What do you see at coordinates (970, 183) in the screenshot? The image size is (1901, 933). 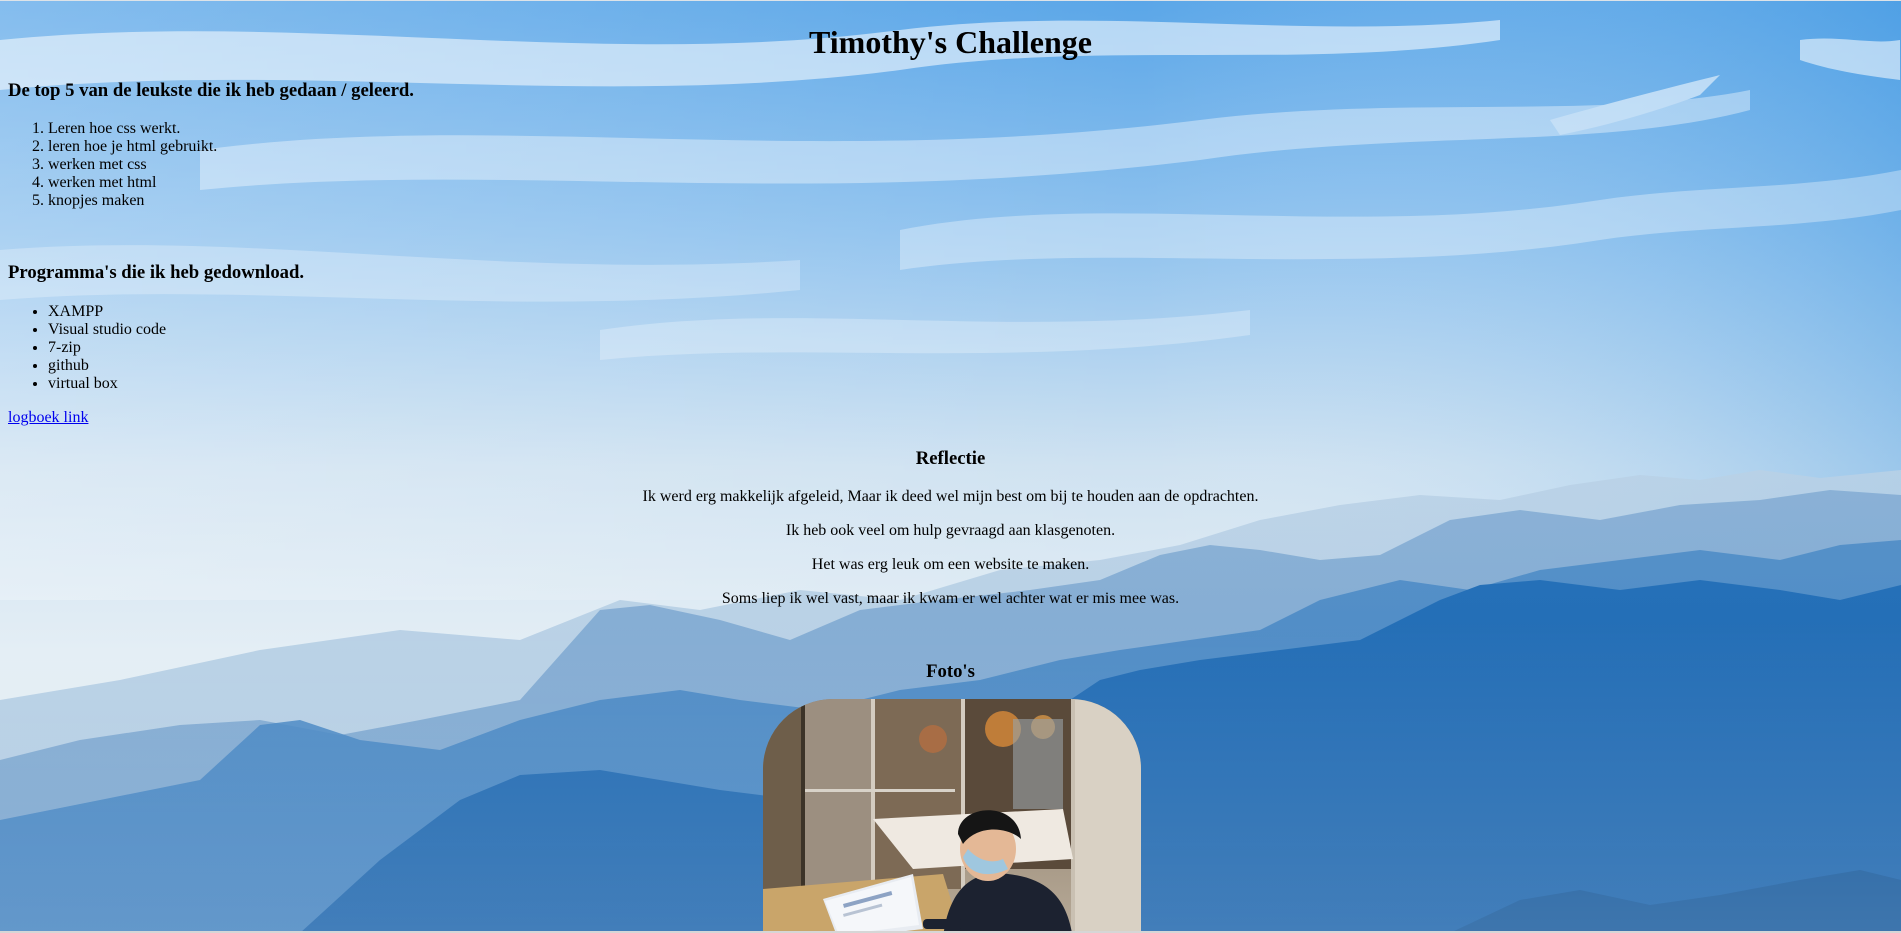 I see `top5-item: werken met html` at bounding box center [970, 183].